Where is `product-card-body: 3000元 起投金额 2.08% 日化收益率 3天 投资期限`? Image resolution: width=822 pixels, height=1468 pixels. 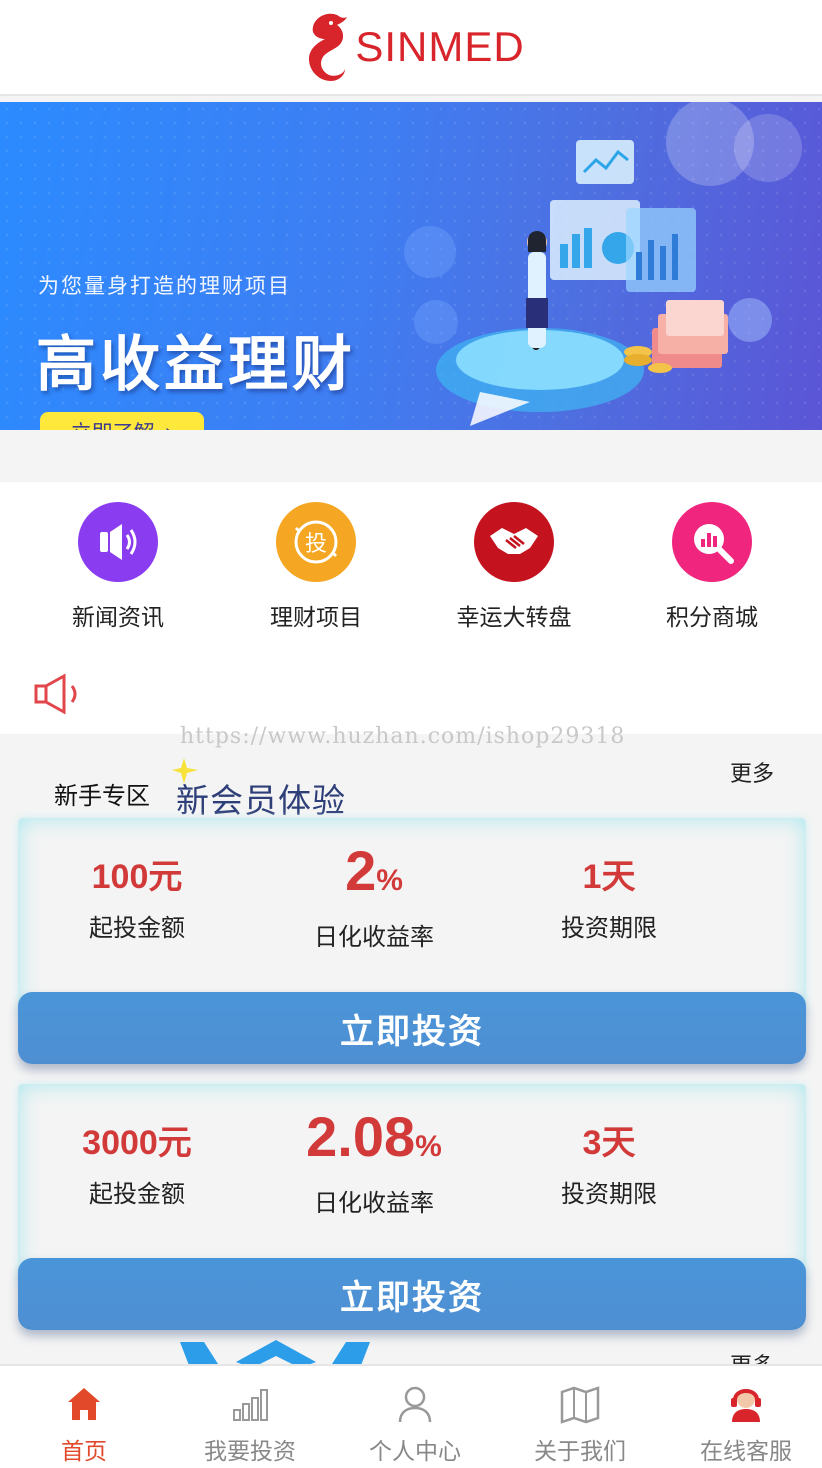 product-card-body: 3000元 起投金额 2.08% 日化收益率 3天 投资期限 is located at coordinates (412, 1184).